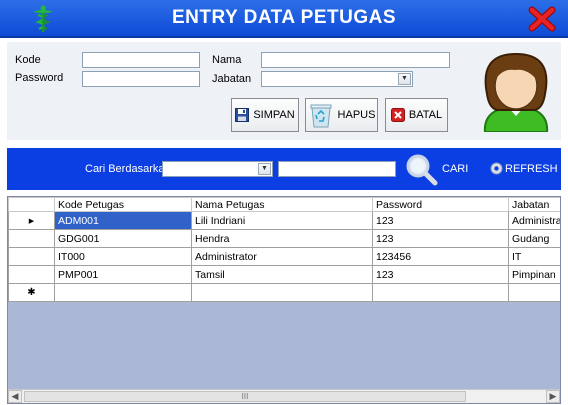 The image size is (568, 405). Describe the element at coordinates (496, 168) in the screenshot. I see `refresh-gear-icon` at that location.